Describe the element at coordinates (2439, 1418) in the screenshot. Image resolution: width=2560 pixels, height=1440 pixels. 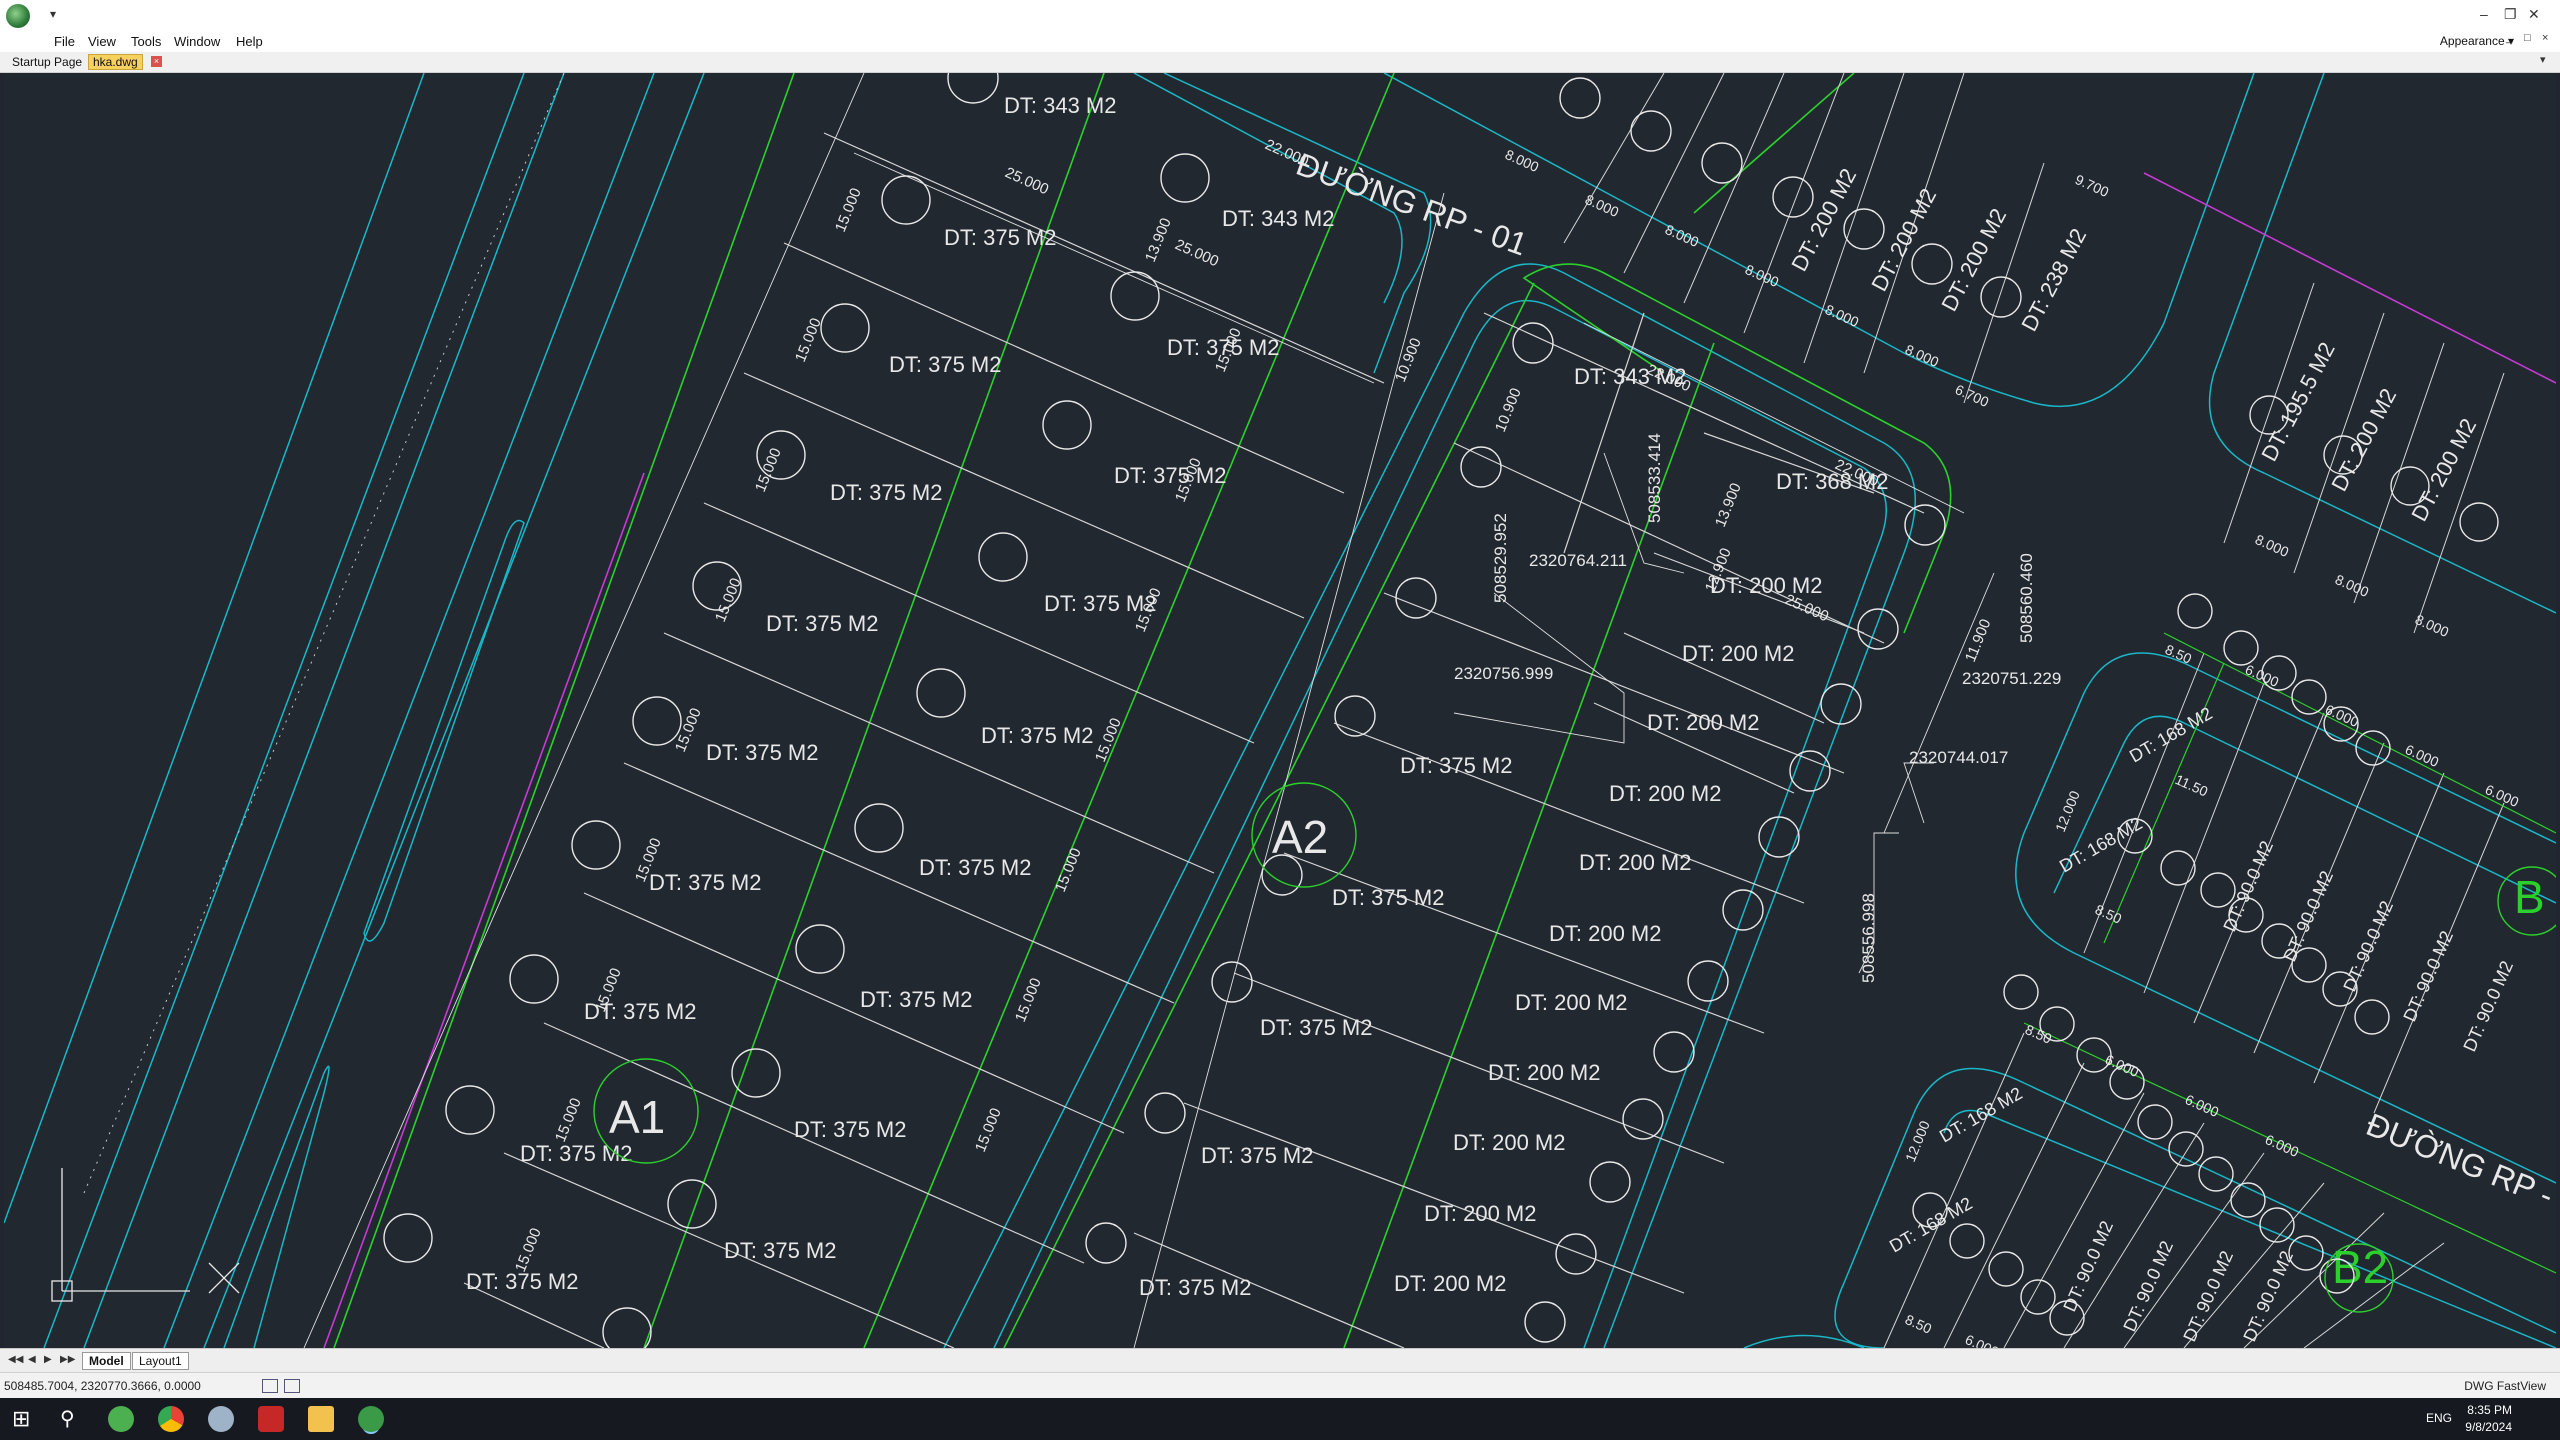
I see `language-indicator: ENG` at that location.